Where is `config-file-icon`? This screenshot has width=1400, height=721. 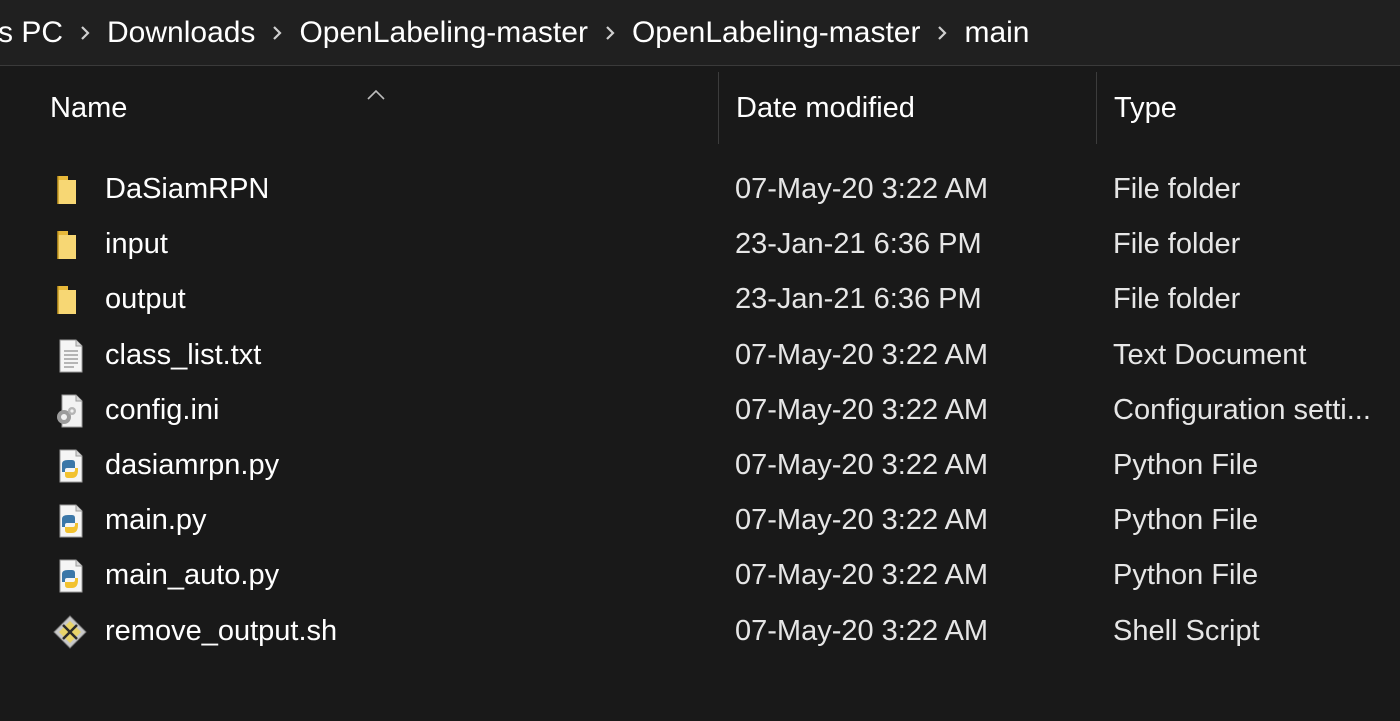
config-file-icon is located at coordinates (70, 411).